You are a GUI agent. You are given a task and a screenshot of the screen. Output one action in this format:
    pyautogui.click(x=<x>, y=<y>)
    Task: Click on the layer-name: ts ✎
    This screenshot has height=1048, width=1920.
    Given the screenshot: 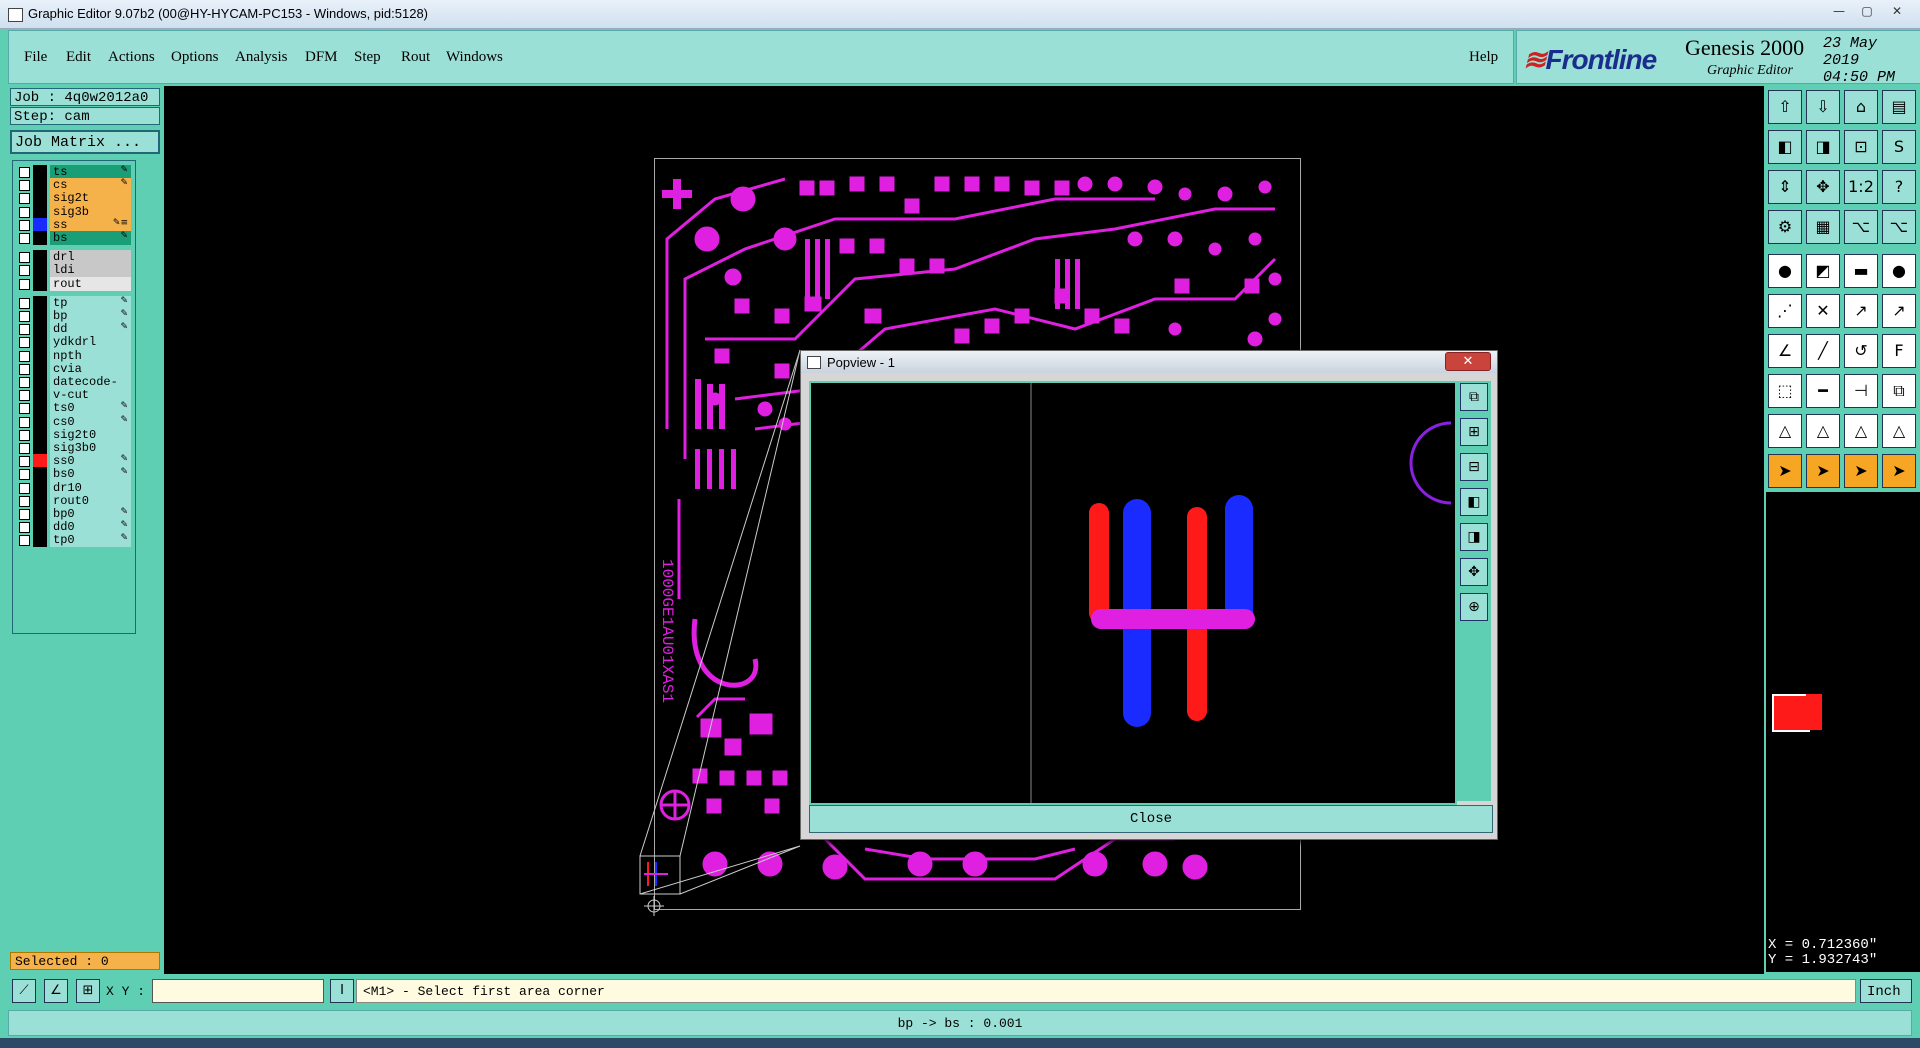 What is the action you would take?
    pyautogui.click(x=90, y=172)
    